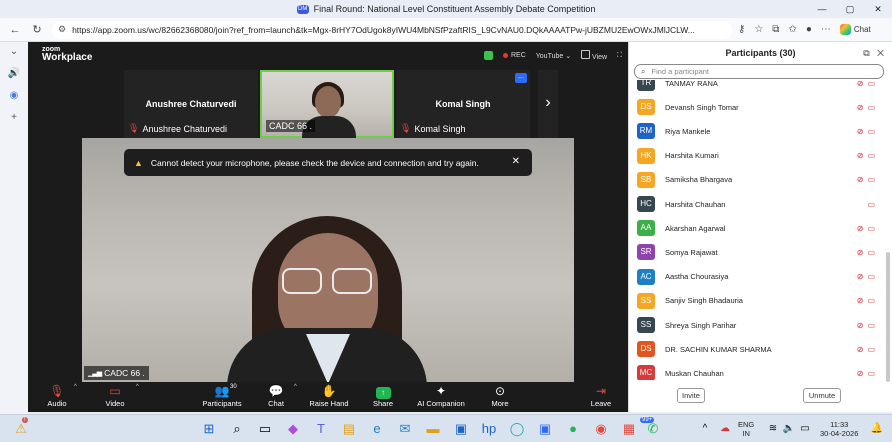 This screenshot has height=442, width=892. I want to click on search-icon: ⌕, so click(237, 429).